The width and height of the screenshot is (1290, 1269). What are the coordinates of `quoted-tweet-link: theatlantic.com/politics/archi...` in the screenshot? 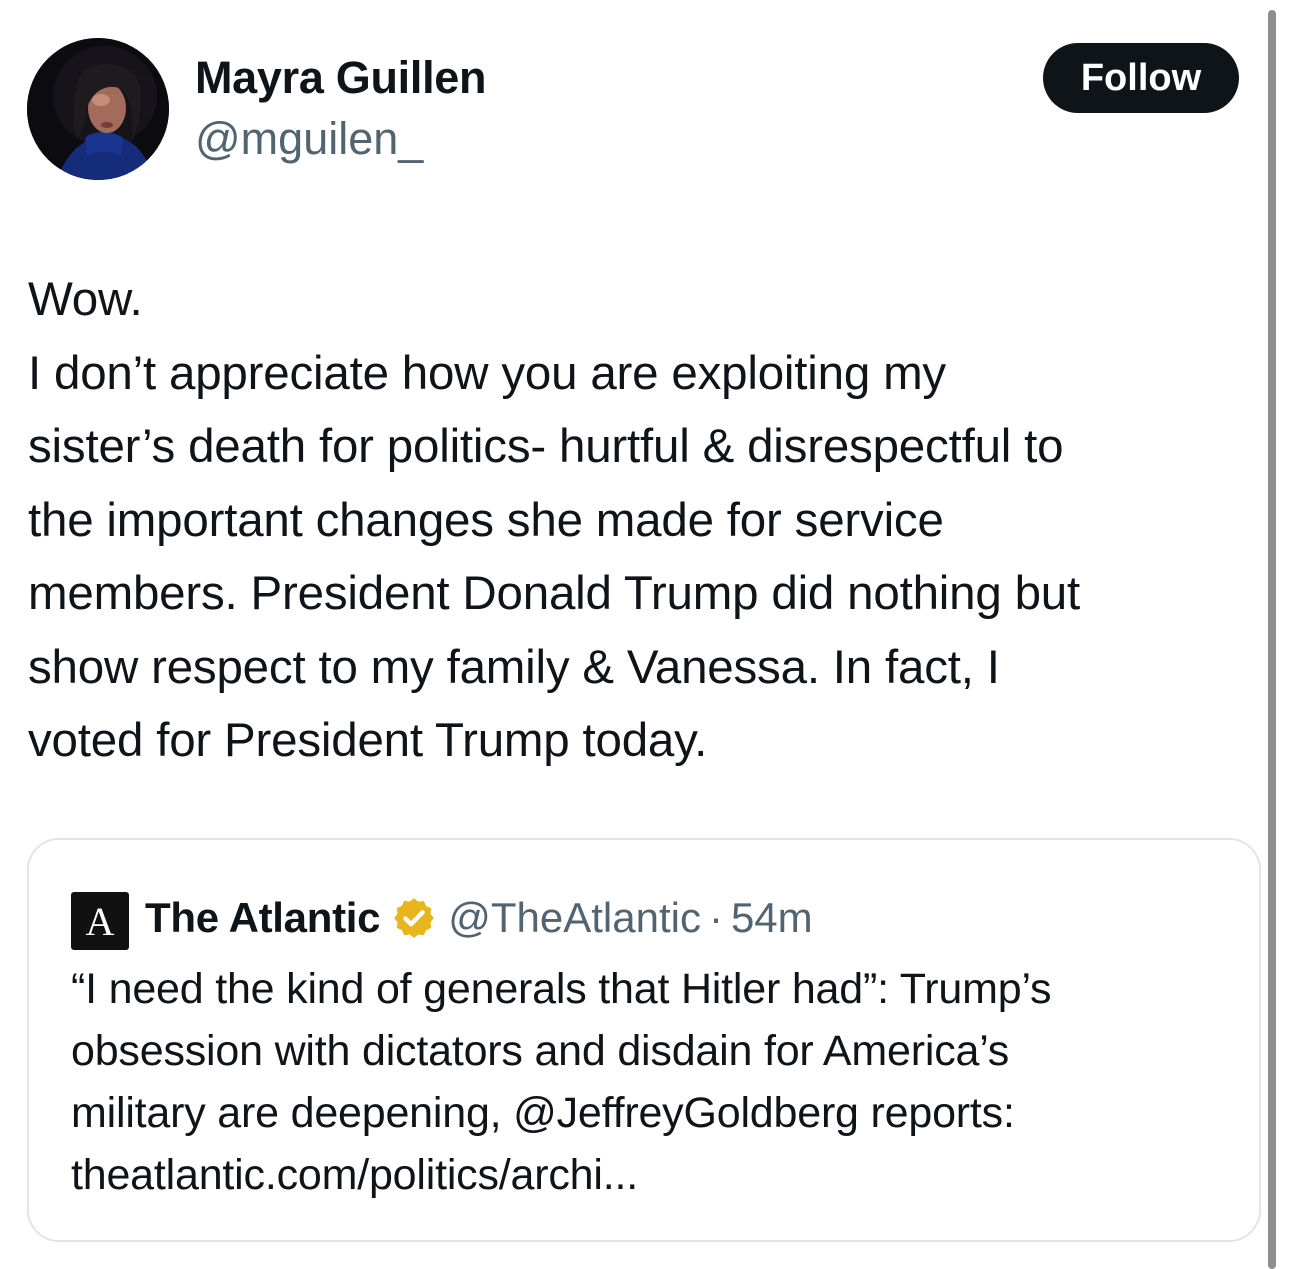 It's located at (656, 1175).